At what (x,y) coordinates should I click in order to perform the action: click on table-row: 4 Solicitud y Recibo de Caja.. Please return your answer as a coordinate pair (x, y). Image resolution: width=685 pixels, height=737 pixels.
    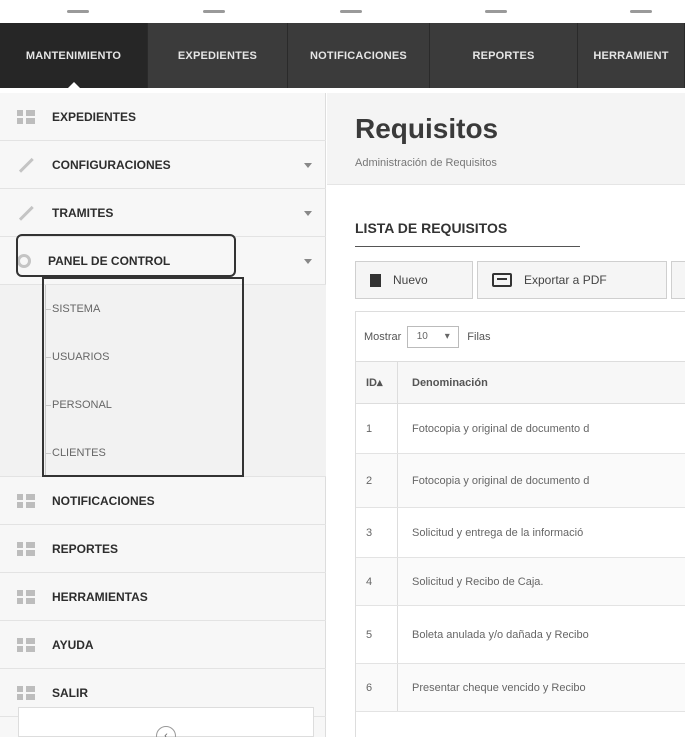
    Looking at the image, I should click on (520, 582).